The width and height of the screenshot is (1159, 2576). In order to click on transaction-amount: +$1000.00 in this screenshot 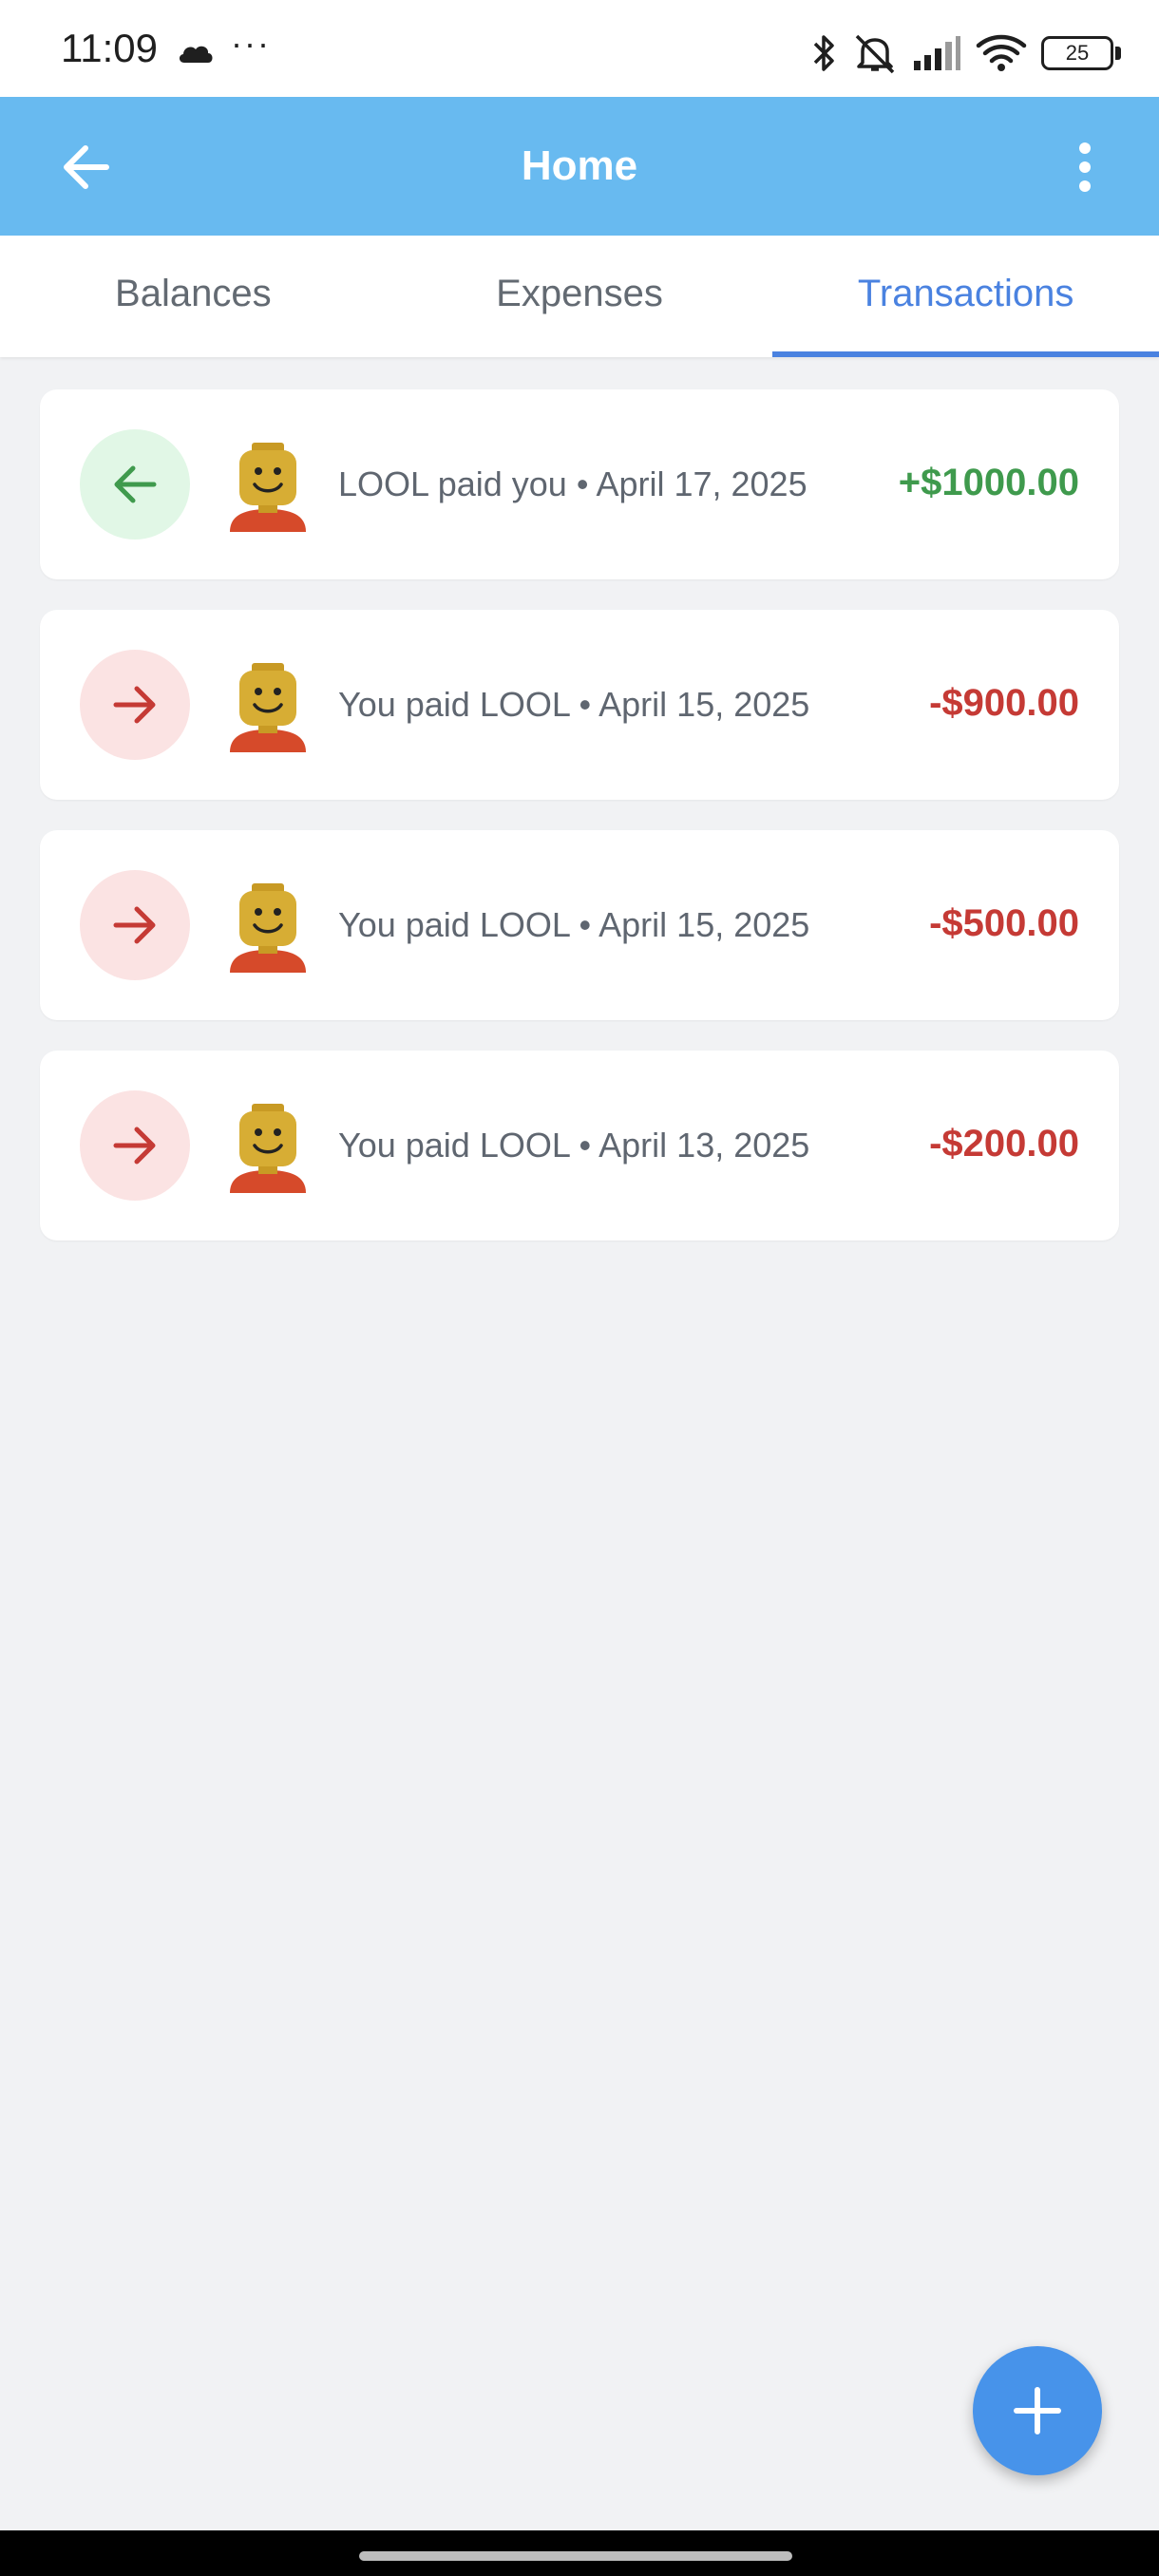, I will do `click(988, 482)`.